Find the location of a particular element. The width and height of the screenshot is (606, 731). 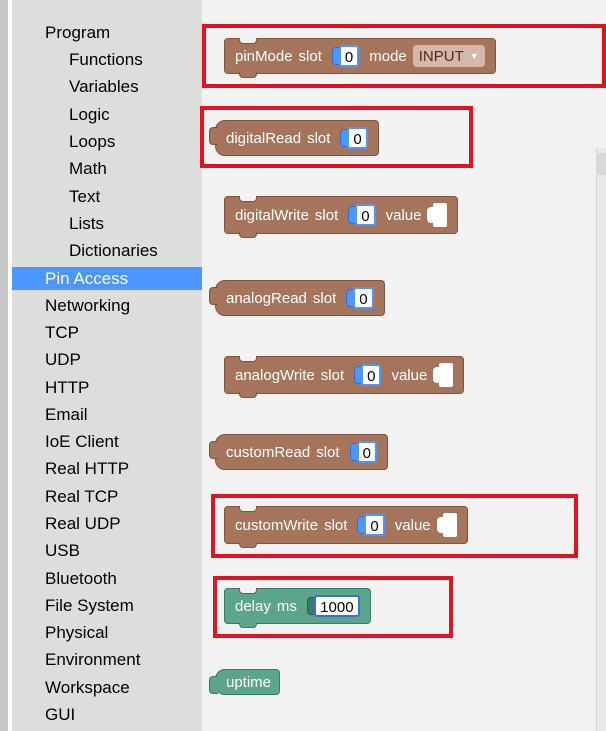

category-dictionaries: Dictionaries is located at coordinates (107, 250).